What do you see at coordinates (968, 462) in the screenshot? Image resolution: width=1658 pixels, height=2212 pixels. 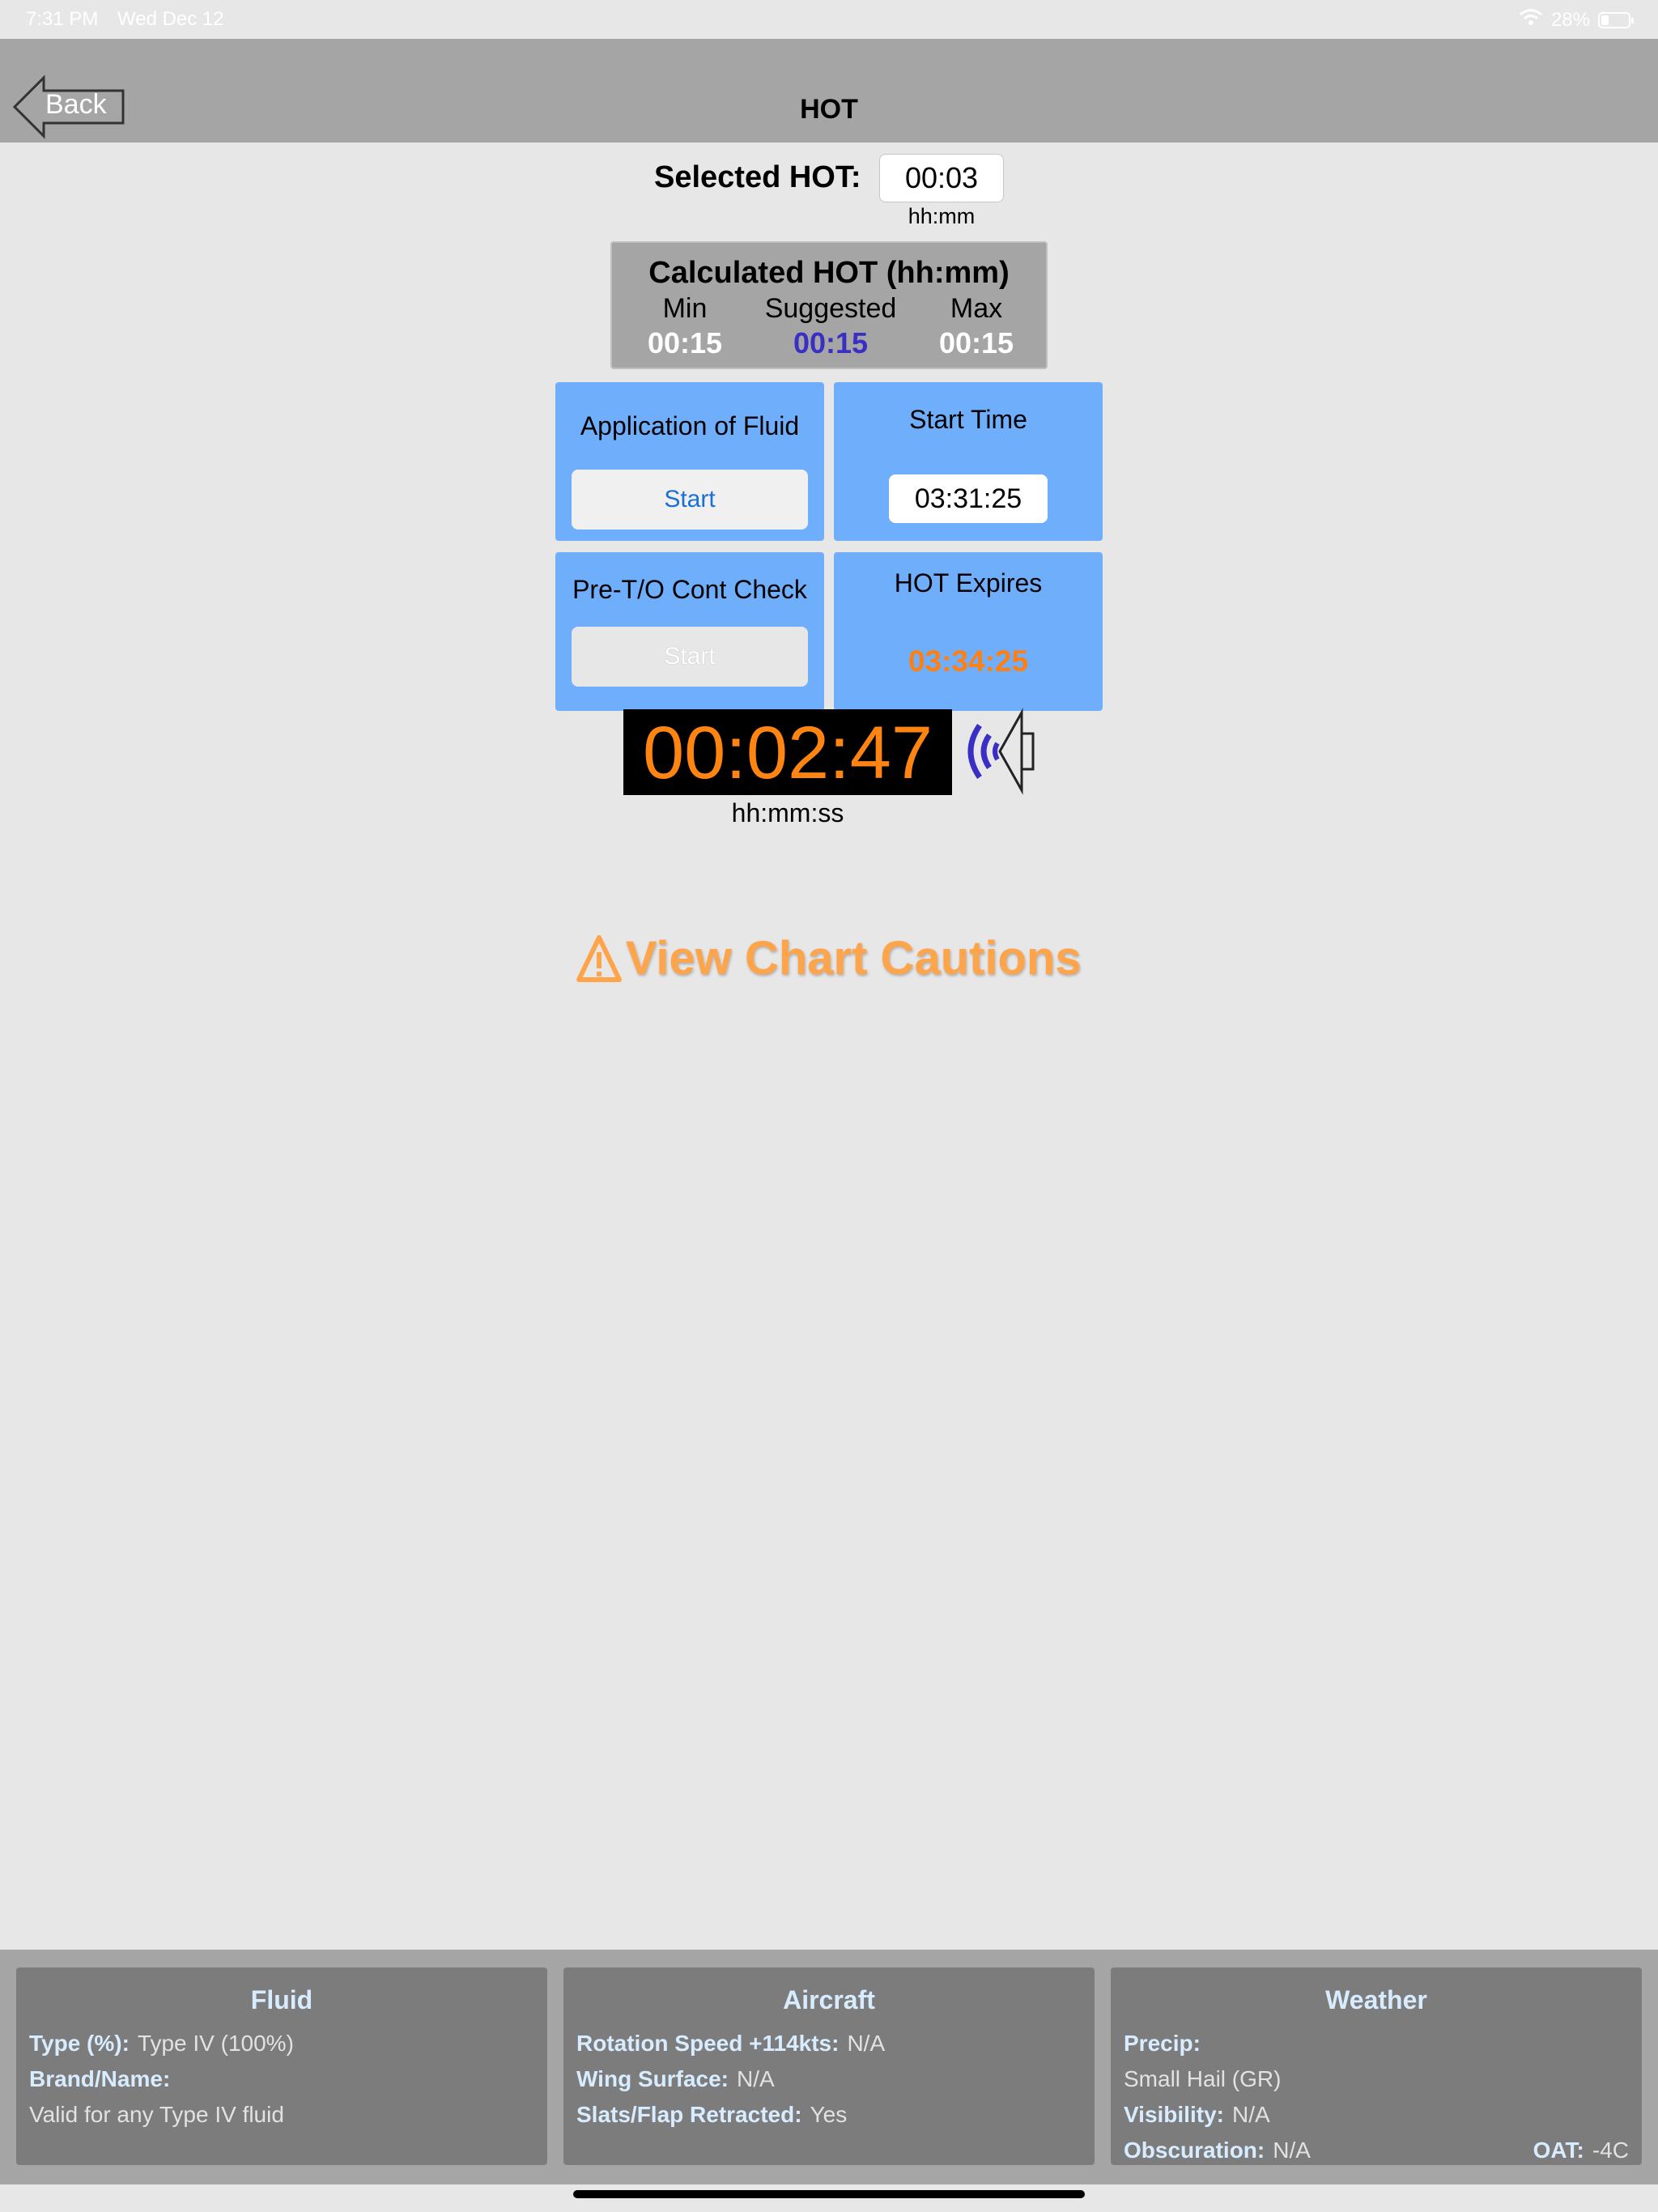 I see `start-time-tile: Start Time 03:31:25` at bounding box center [968, 462].